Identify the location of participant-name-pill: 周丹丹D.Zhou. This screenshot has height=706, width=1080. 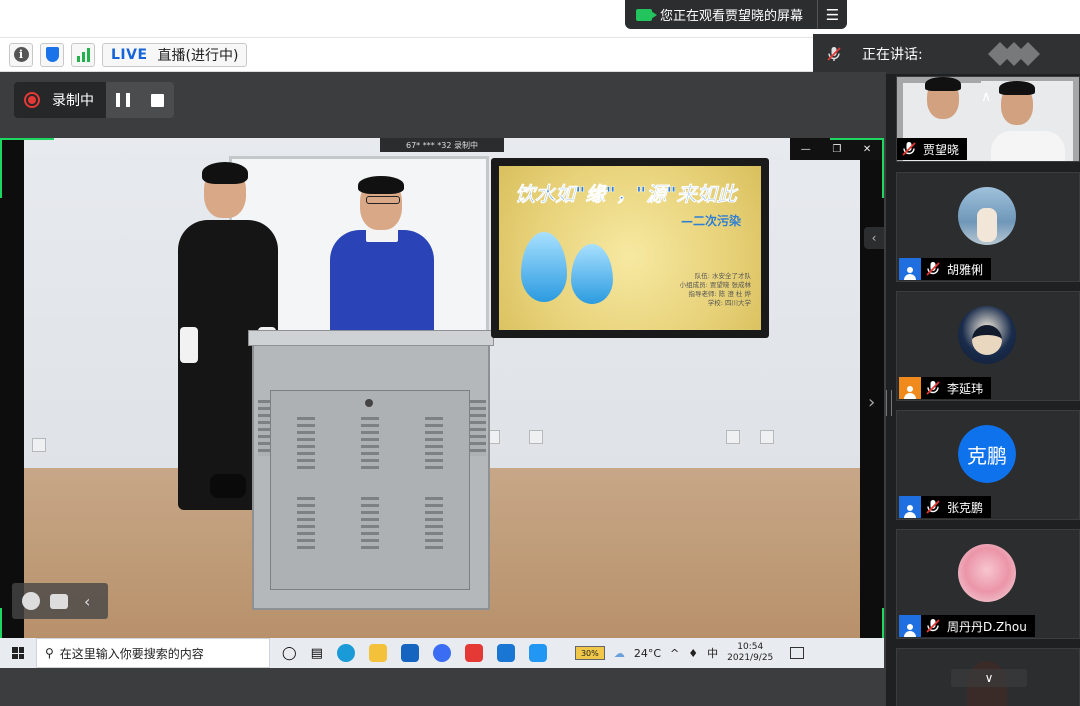
(978, 626).